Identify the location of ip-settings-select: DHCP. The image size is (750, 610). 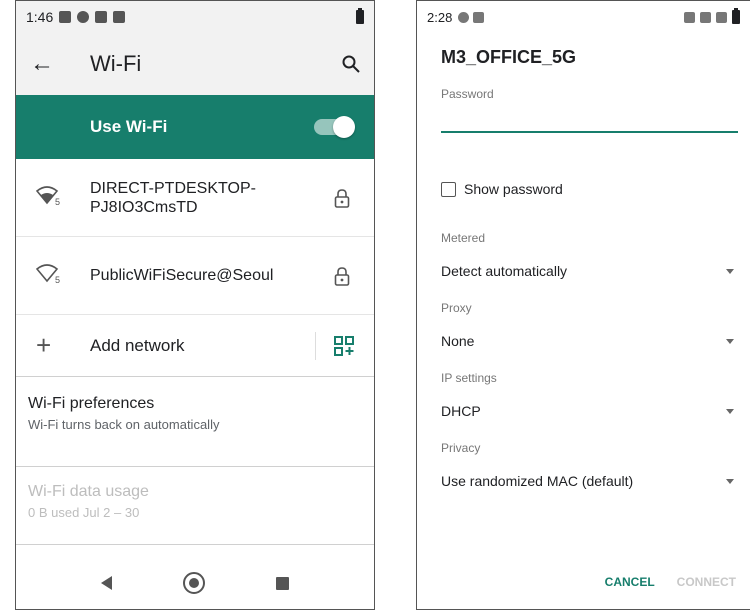
(583, 402).